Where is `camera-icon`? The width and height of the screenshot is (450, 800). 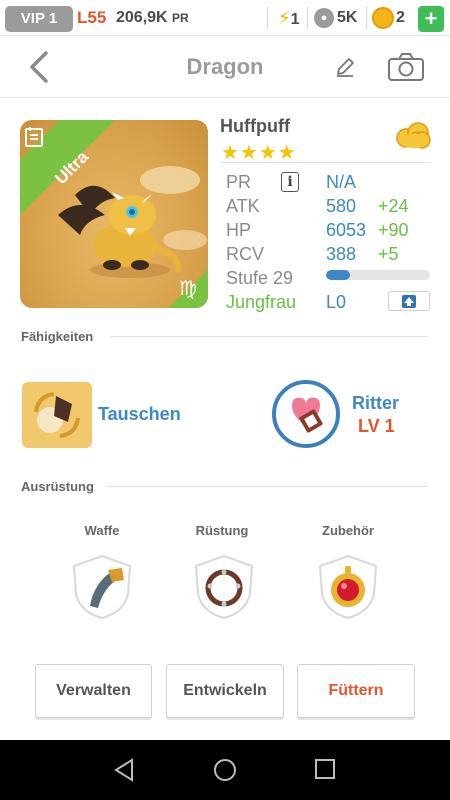 camera-icon is located at coordinates (406, 67).